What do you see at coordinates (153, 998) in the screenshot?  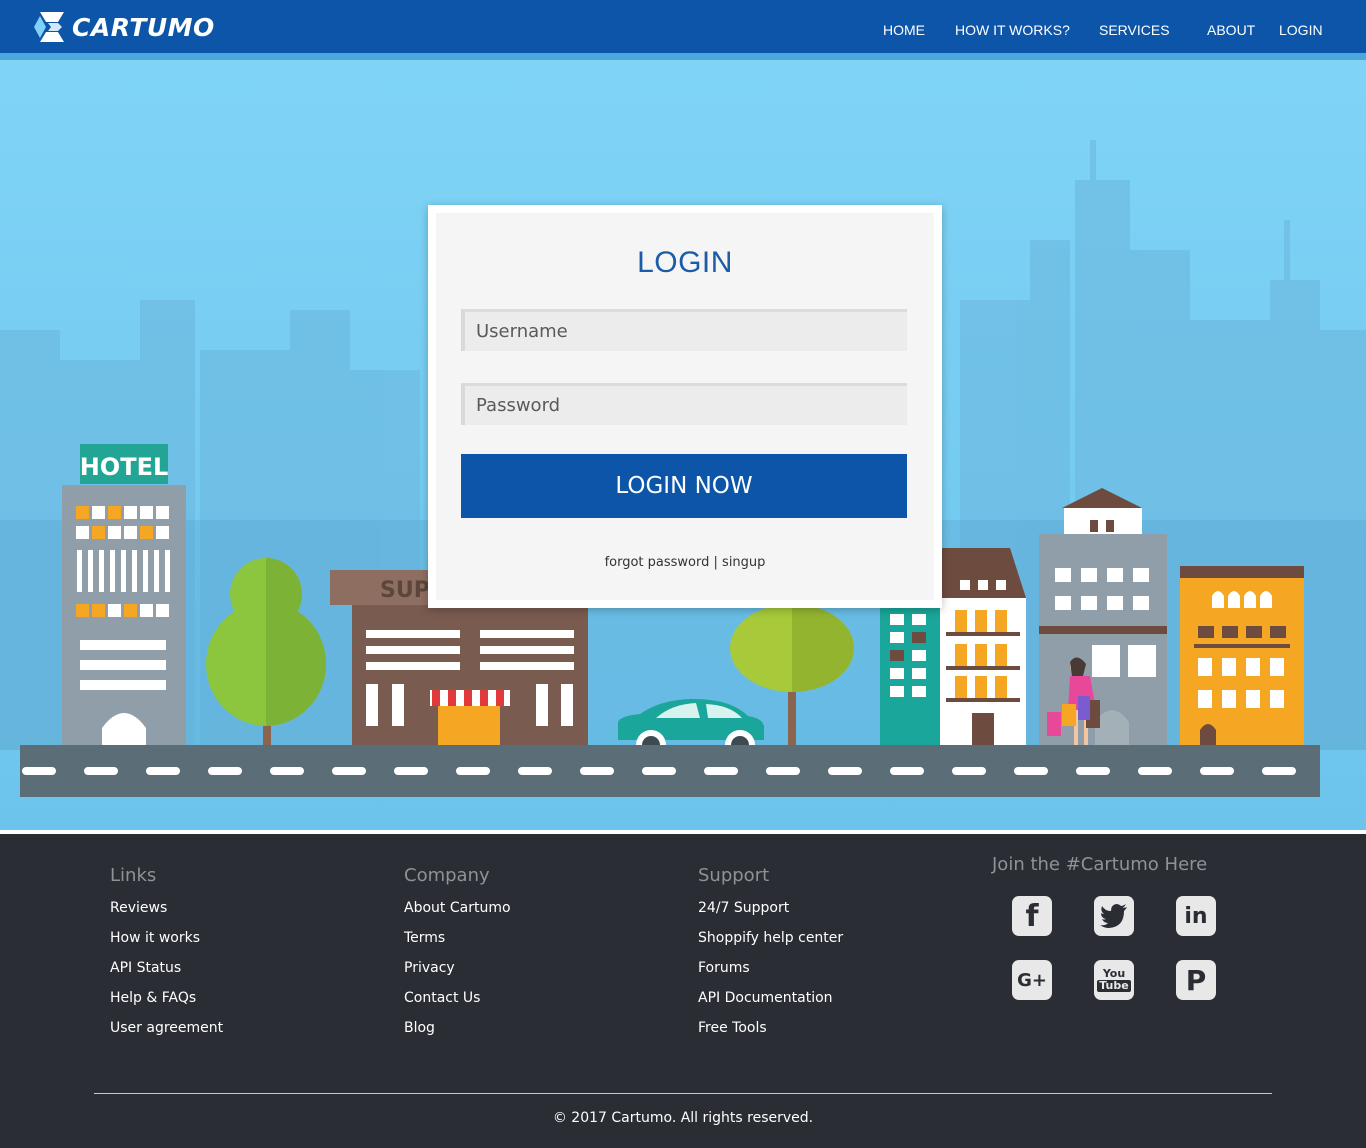 I see `footer-link-help-faqs: Help & FAQs` at bounding box center [153, 998].